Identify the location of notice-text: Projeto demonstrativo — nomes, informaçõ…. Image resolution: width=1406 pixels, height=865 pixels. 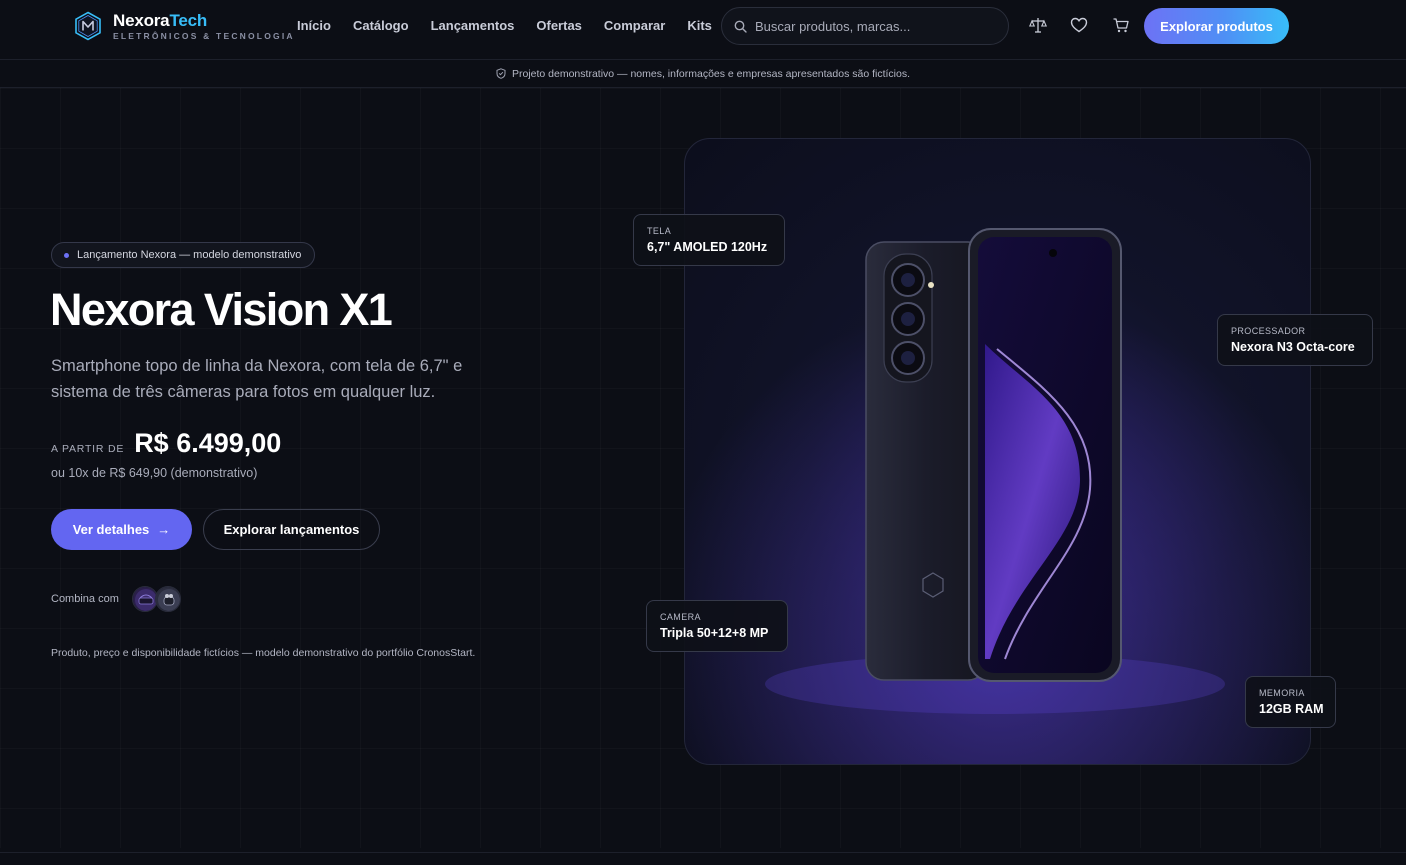
(711, 73).